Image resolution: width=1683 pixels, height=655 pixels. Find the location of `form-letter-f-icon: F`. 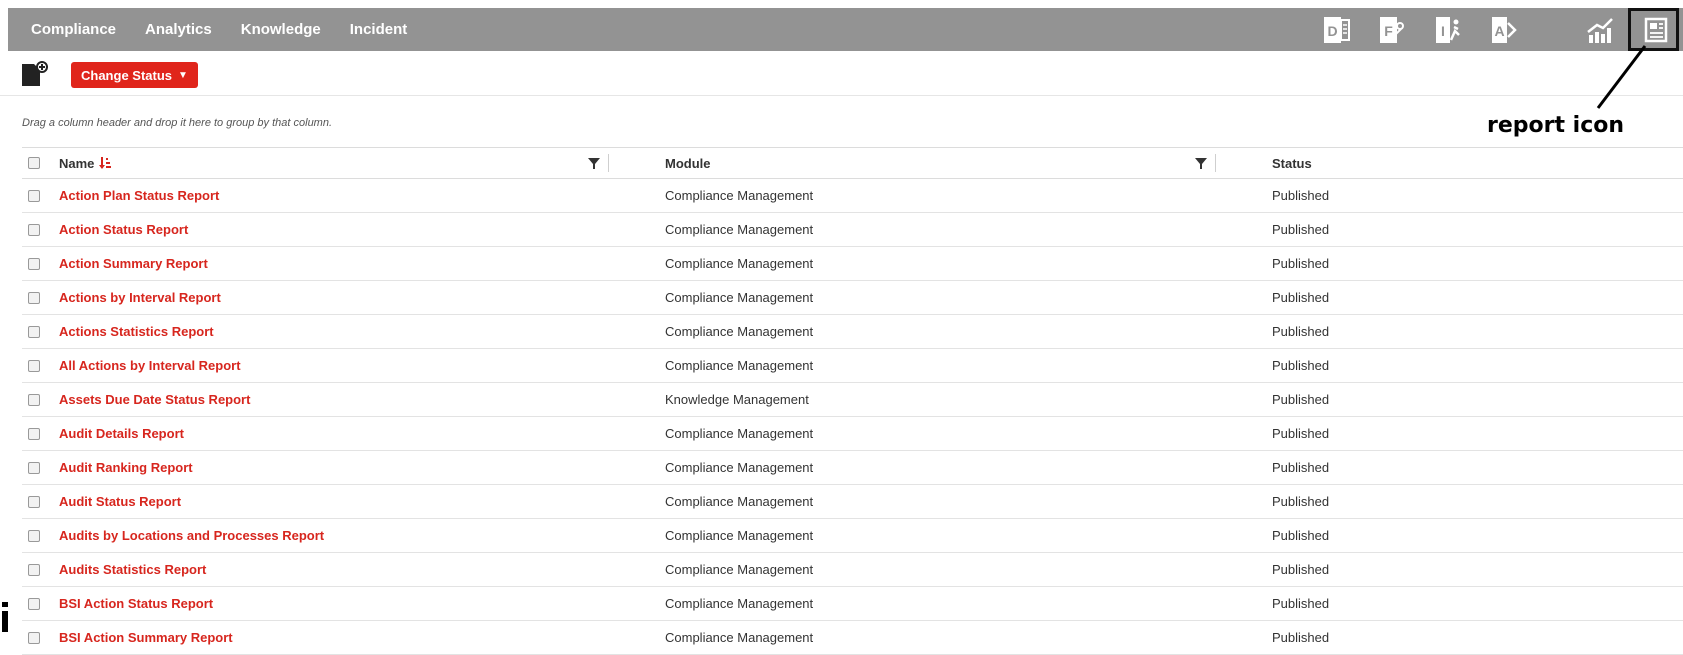

form-letter-f-icon: F is located at coordinates (1392, 30).